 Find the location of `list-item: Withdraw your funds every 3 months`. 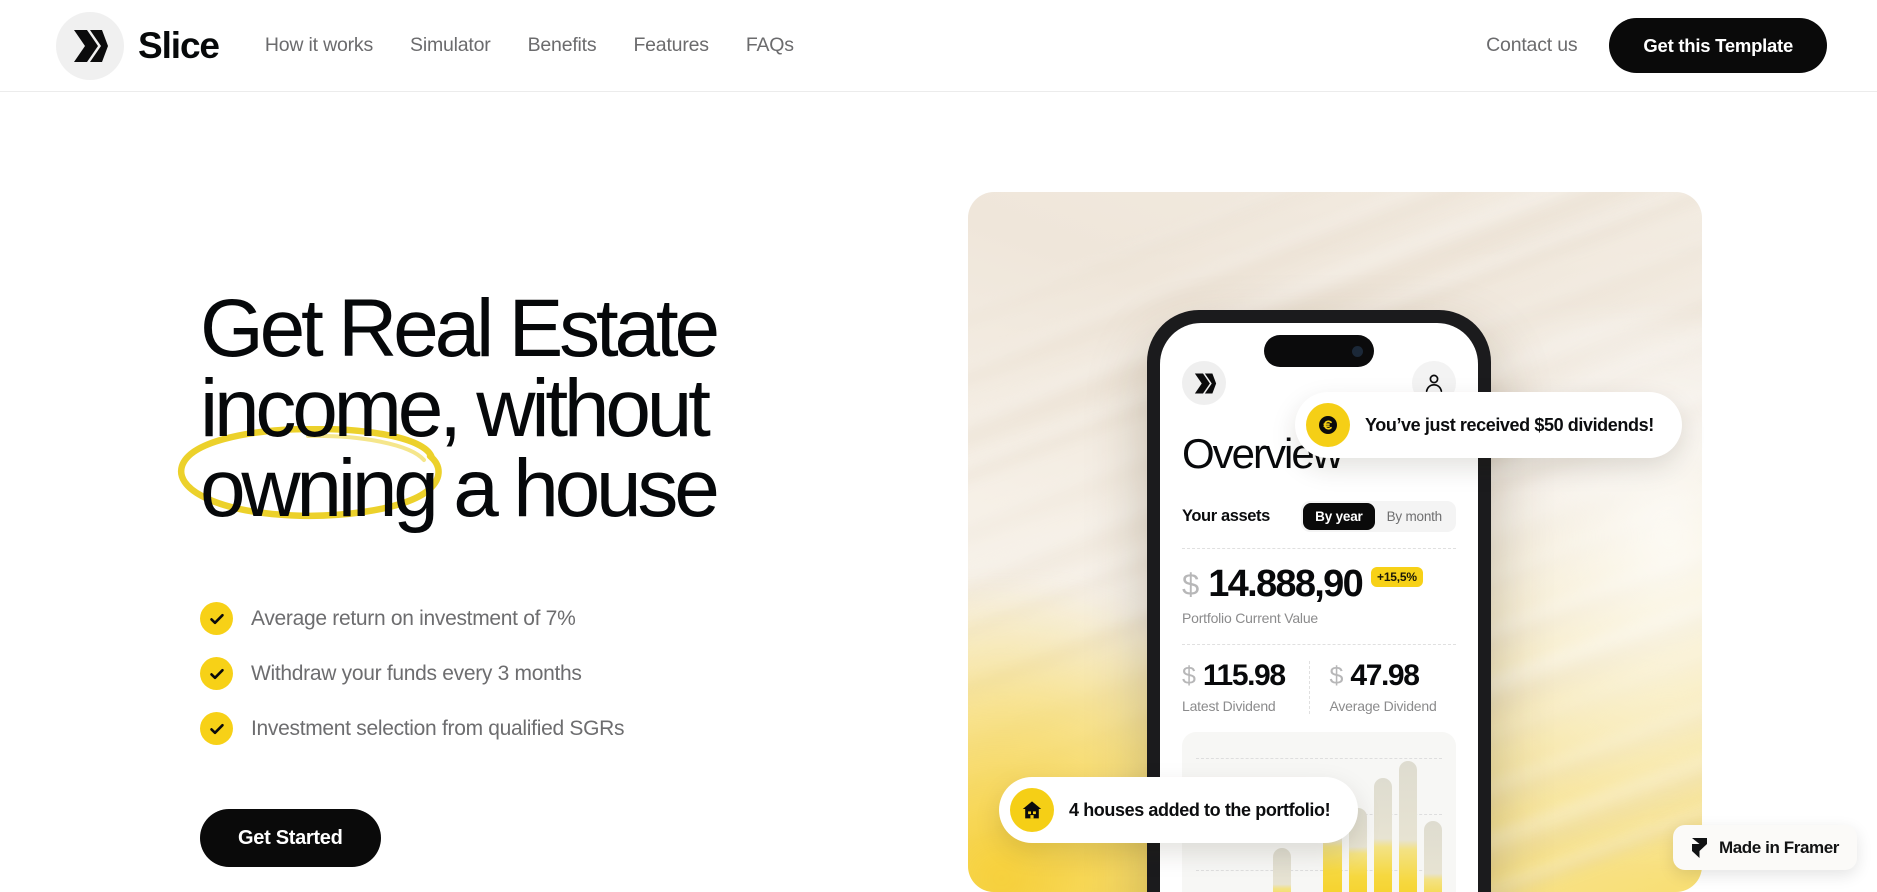

list-item: Withdraw your funds every 3 months is located at coordinates (560, 673).